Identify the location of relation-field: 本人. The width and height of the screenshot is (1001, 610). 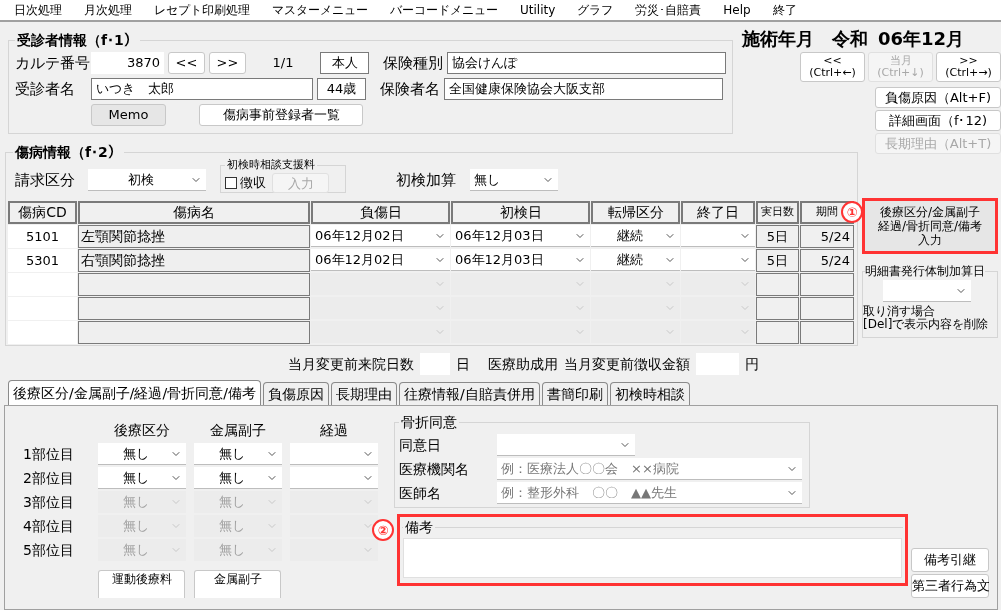
(344, 63).